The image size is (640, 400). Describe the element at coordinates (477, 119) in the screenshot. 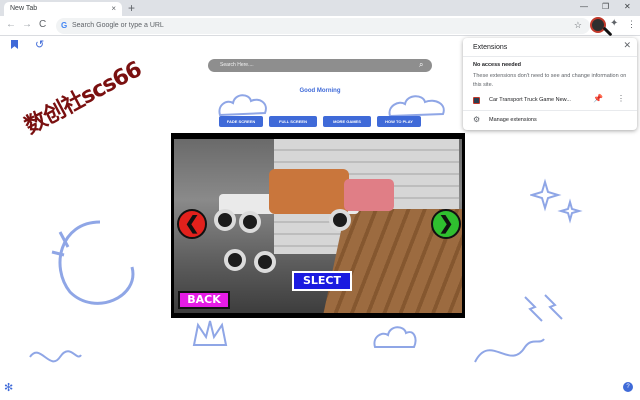

I see `manage-gear-icon: ⚙` at that location.